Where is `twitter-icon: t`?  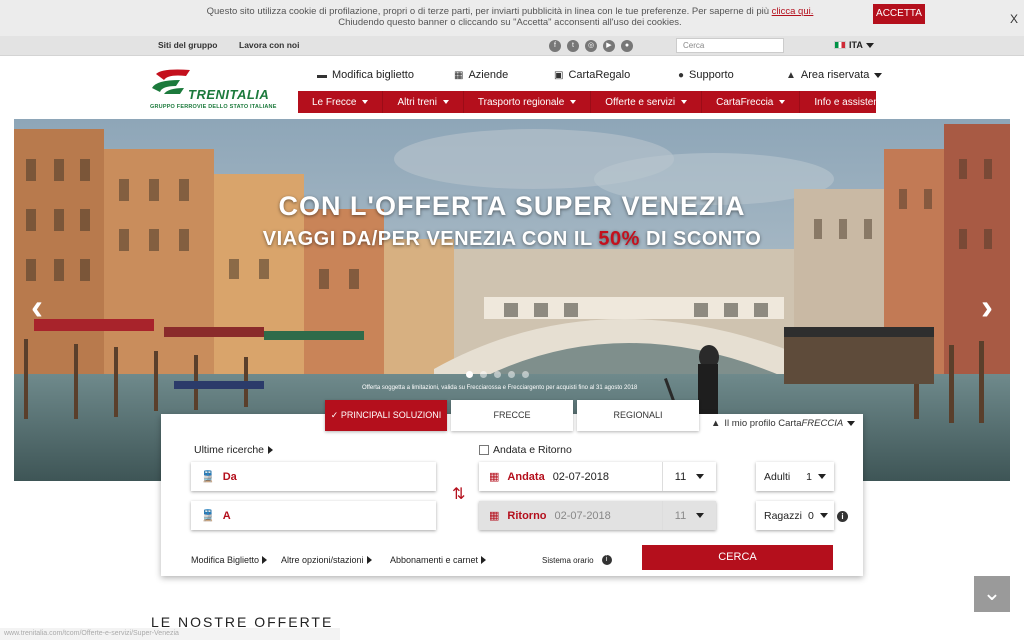
twitter-icon: t is located at coordinates (573, 46).